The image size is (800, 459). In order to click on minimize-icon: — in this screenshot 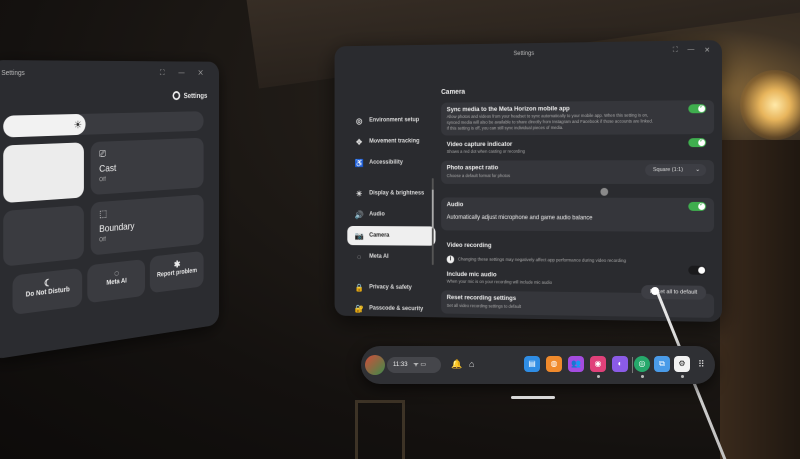, I will do `click(690, 50)`.